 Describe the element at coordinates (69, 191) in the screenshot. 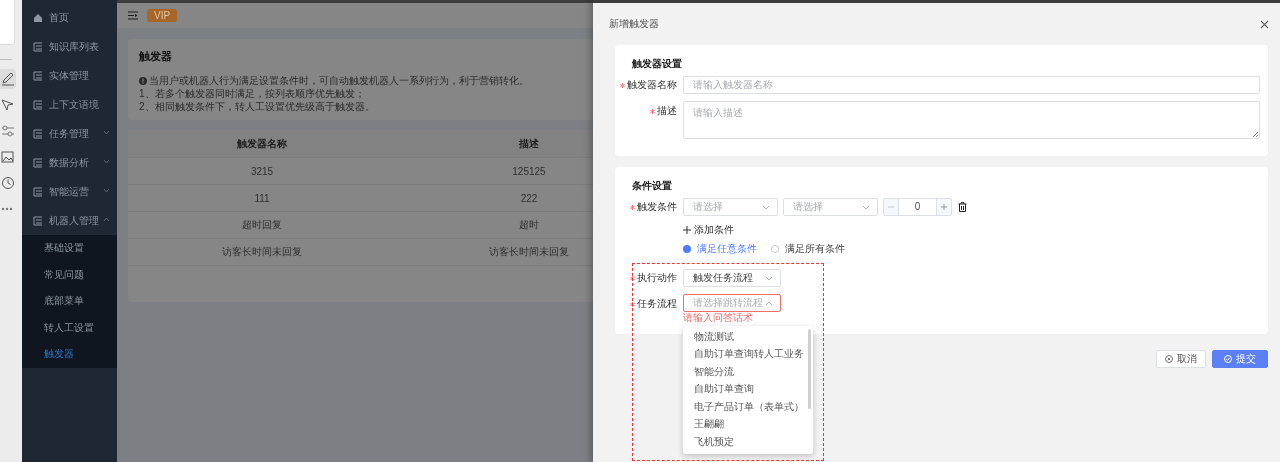

I see `sidebar-item-label: 智能运营` at that location.